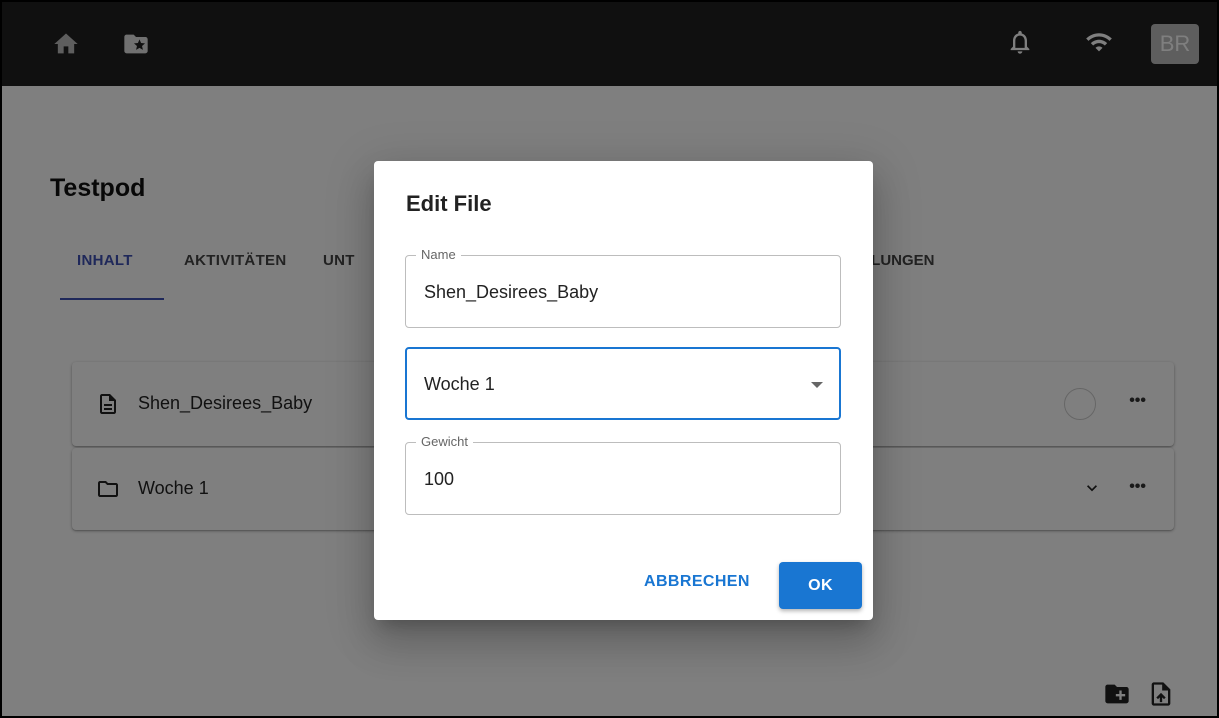  I want to click on weight-field-value: 100, so click(439, 479).